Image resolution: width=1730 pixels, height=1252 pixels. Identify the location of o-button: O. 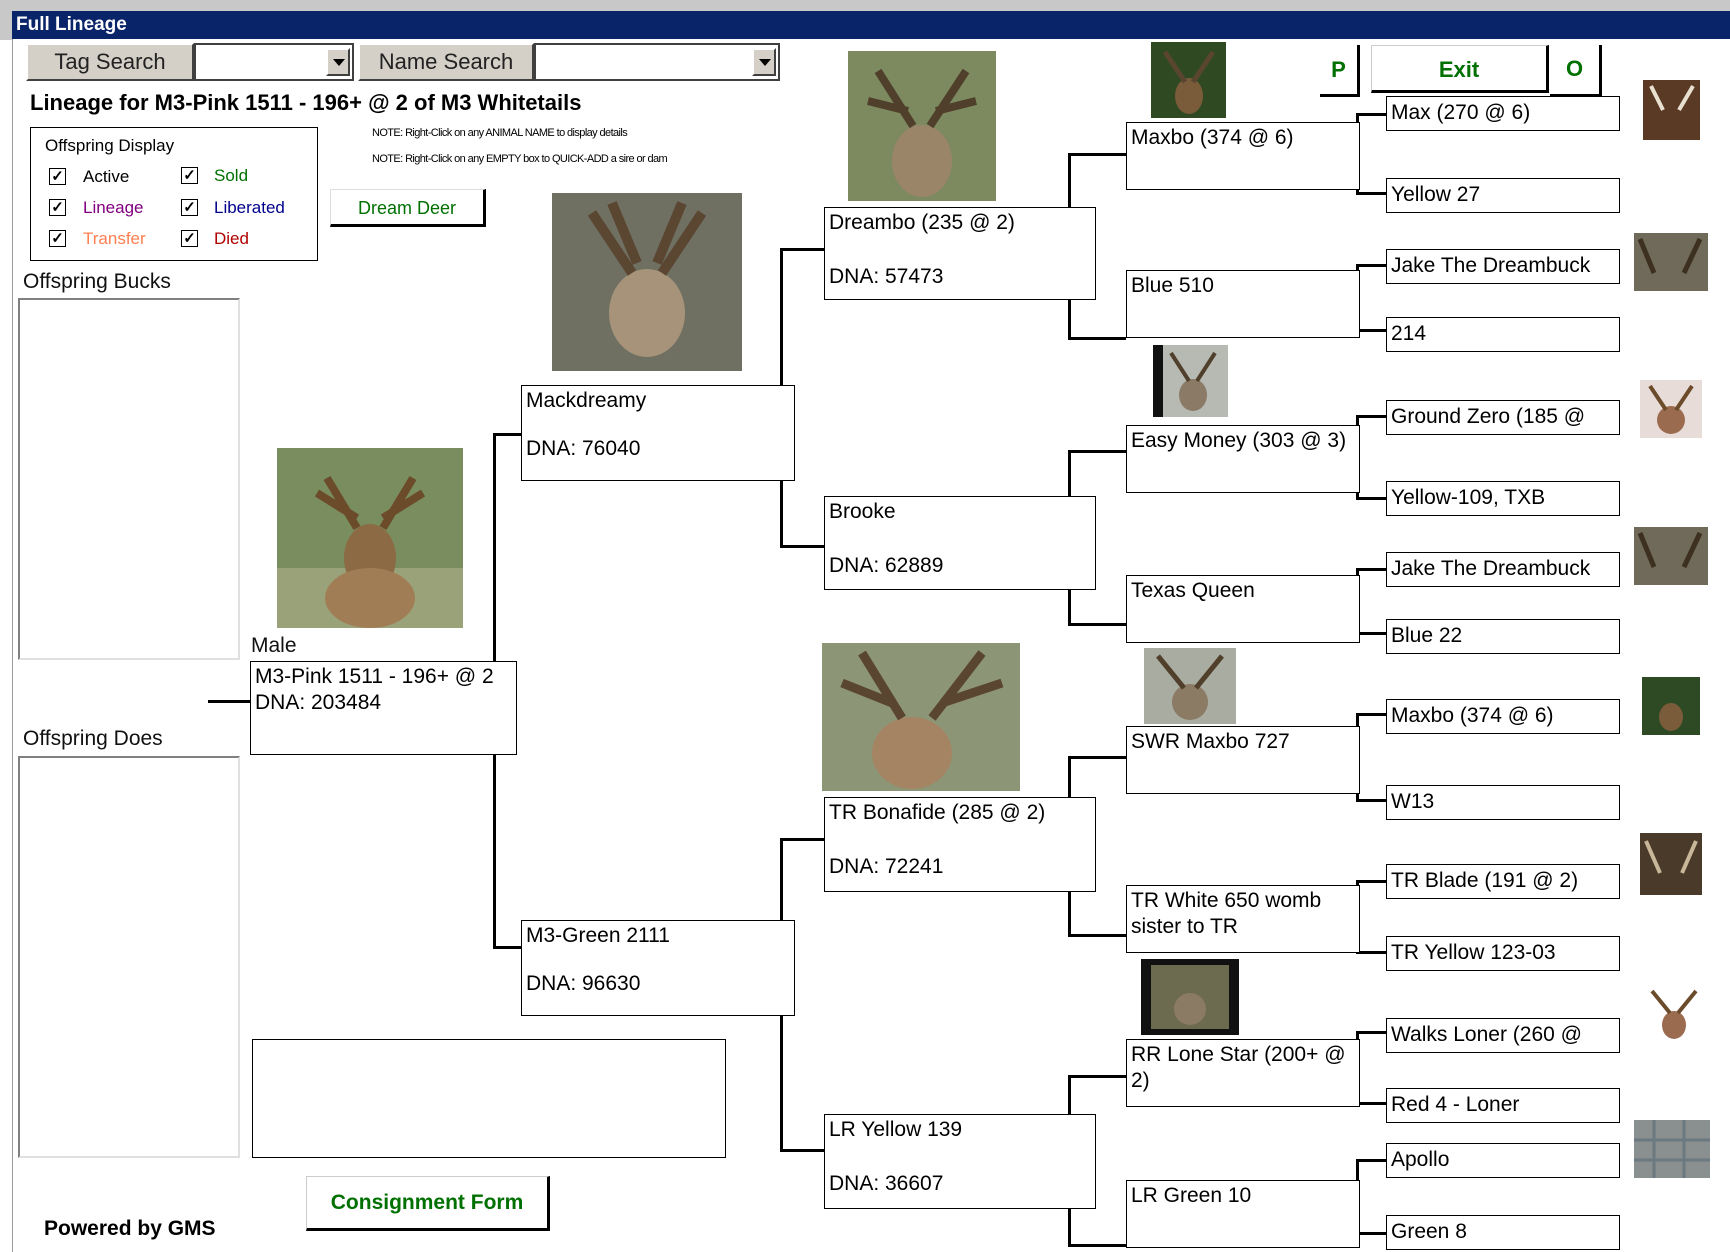
(1576, 71).